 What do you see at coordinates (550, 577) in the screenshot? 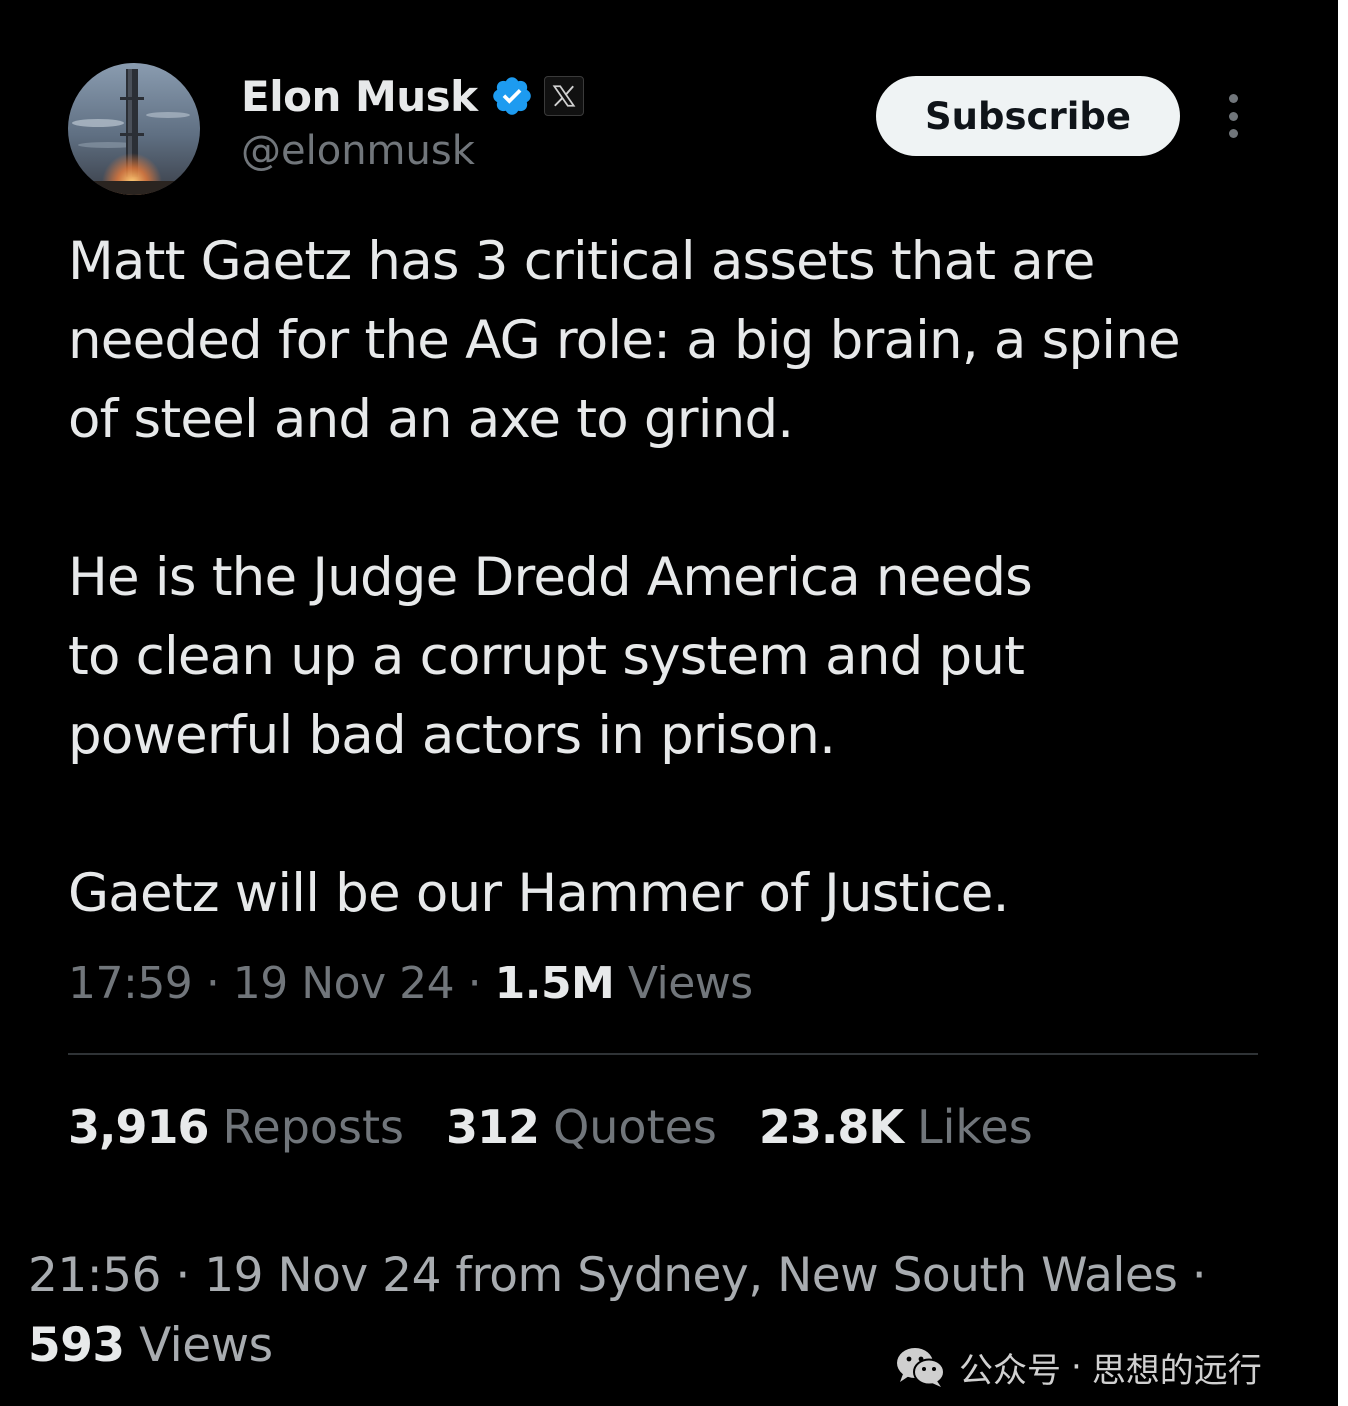
I see `tweet-line: He is the Judge Dredd America needs` at bounding box center [550, 577].